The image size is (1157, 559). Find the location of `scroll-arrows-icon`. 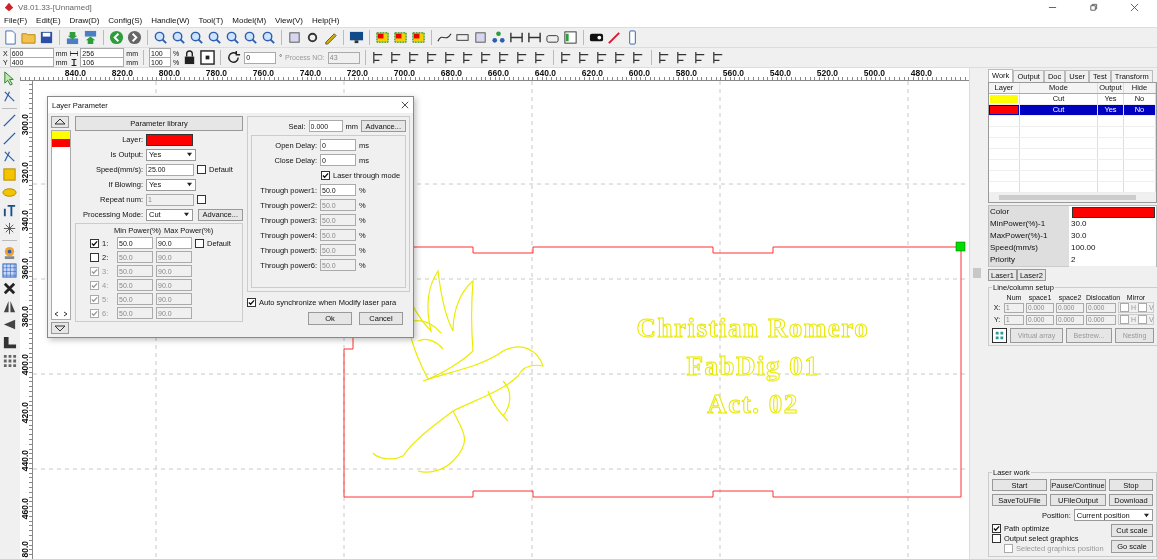

scroll-arrows-icon is located at coordinates (61, 314).